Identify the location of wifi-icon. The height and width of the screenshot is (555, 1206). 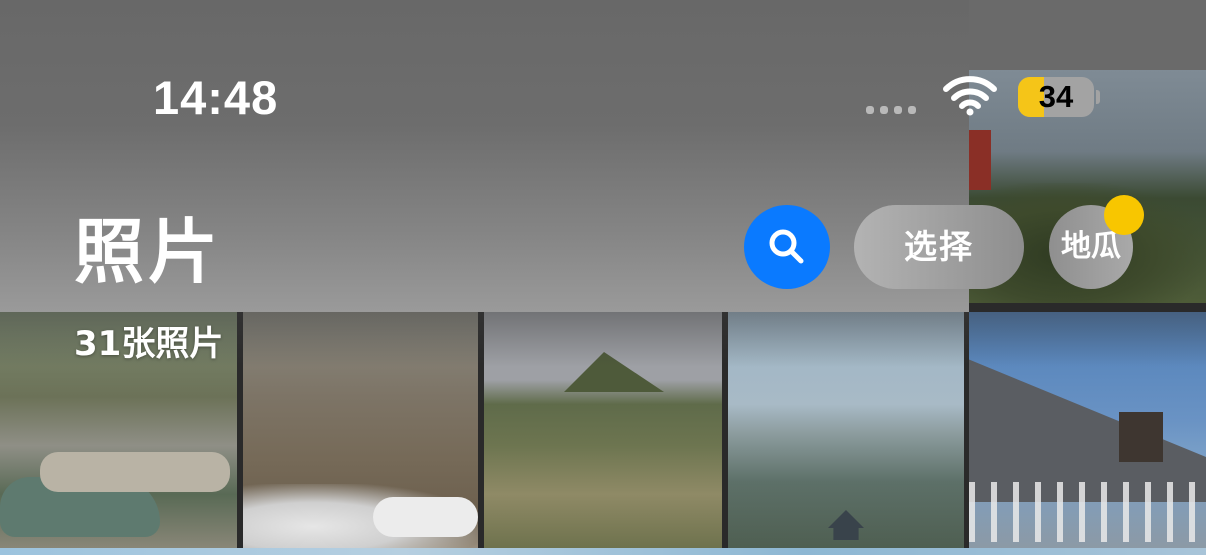
(970, 96).